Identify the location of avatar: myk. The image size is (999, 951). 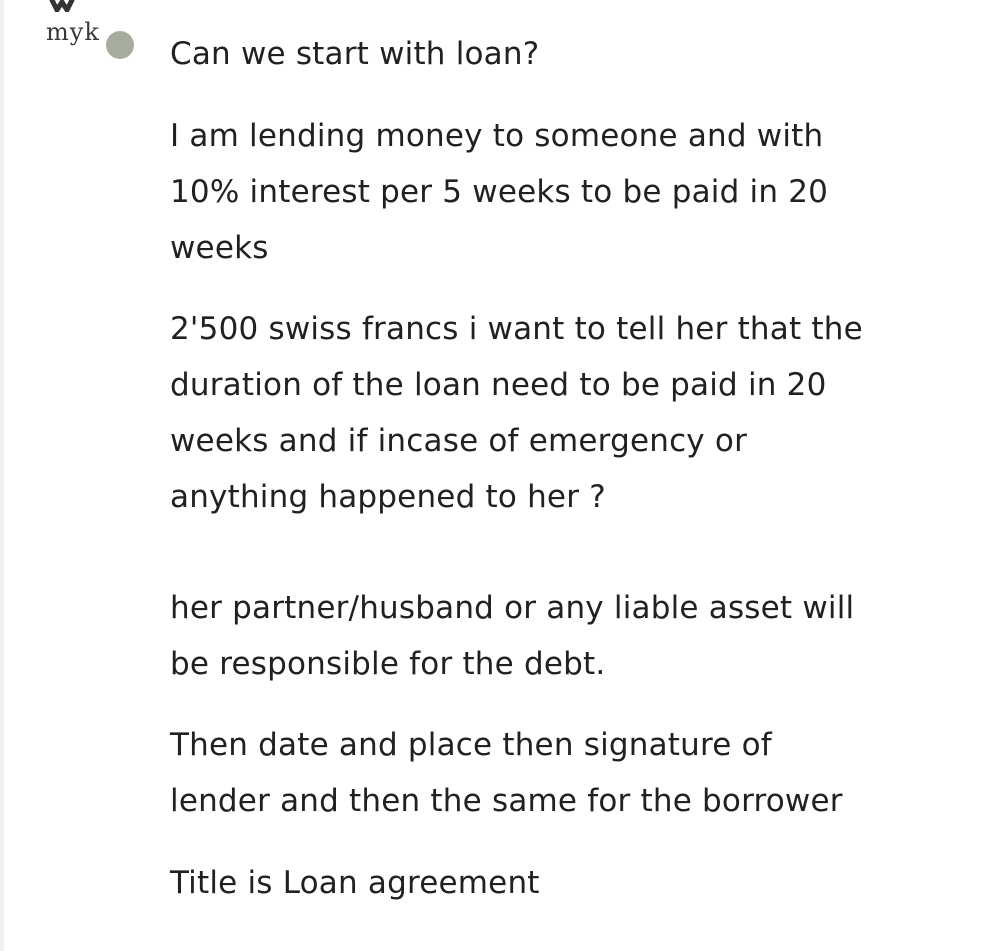
(92, 35).